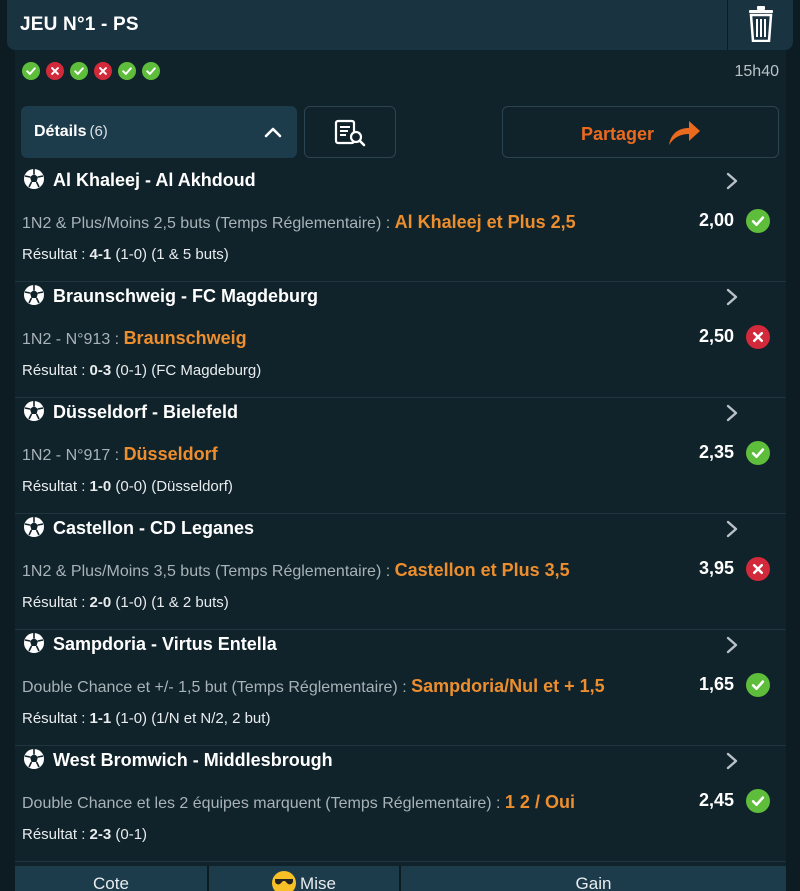  Describe the element at coordinates (318, 882) in the screenshot. I see `mise-label: Mise` at that location.